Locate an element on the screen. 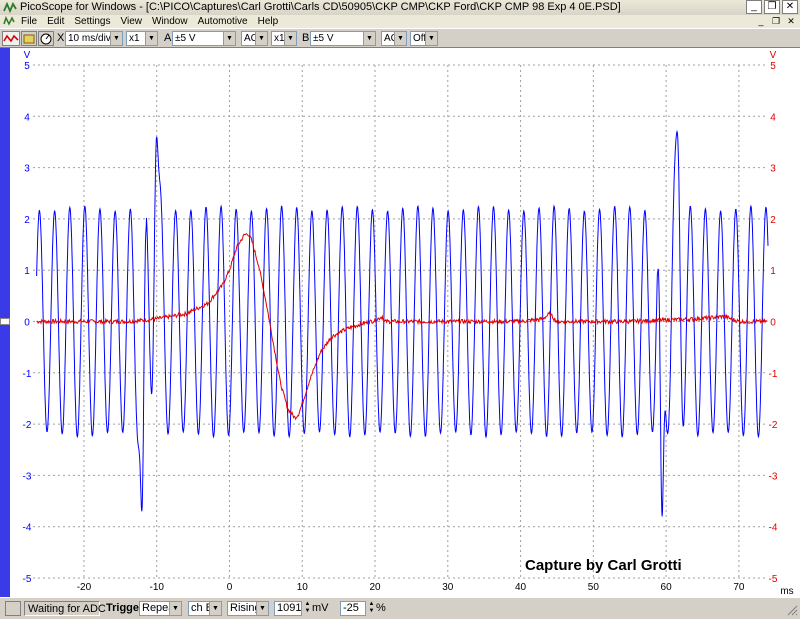 This screenshot has width=800, height=619. timebase-value: 10 ms/div is located at coordinates (89, 38).